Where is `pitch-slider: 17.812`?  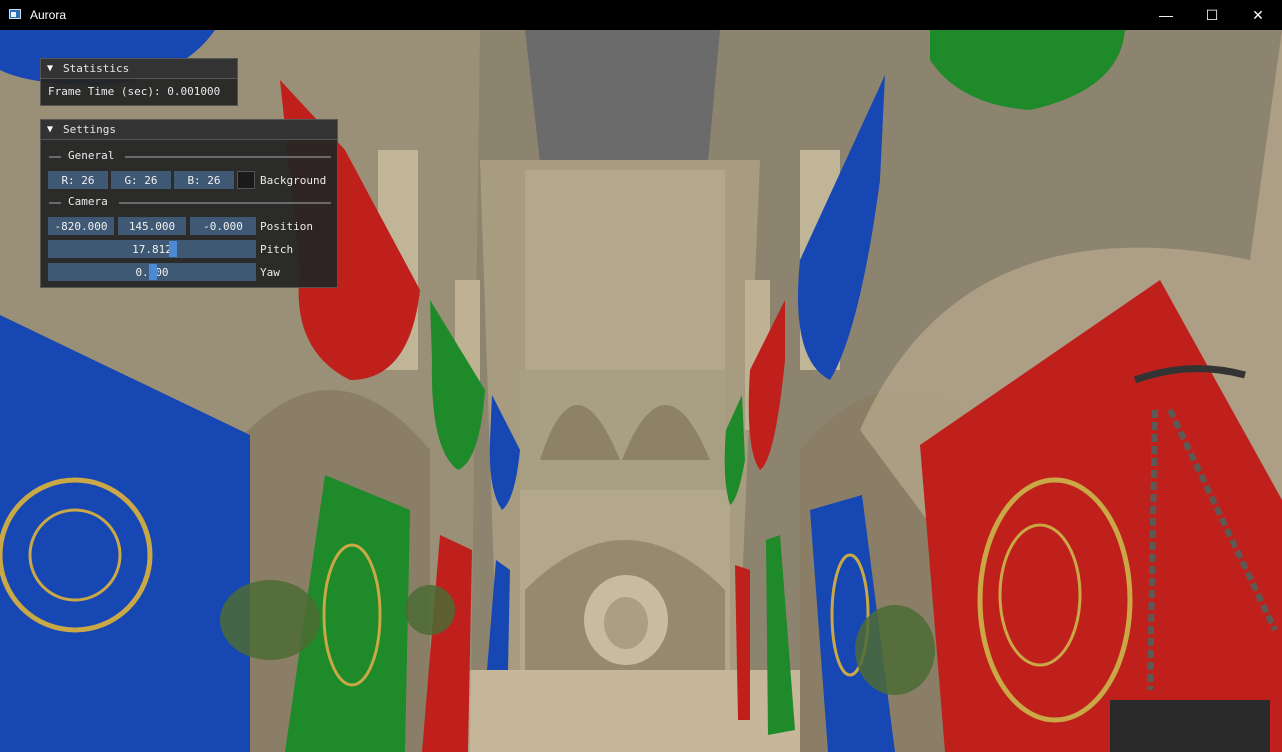
pitch-slider: 17.812 is located at coordinates (152, 249).